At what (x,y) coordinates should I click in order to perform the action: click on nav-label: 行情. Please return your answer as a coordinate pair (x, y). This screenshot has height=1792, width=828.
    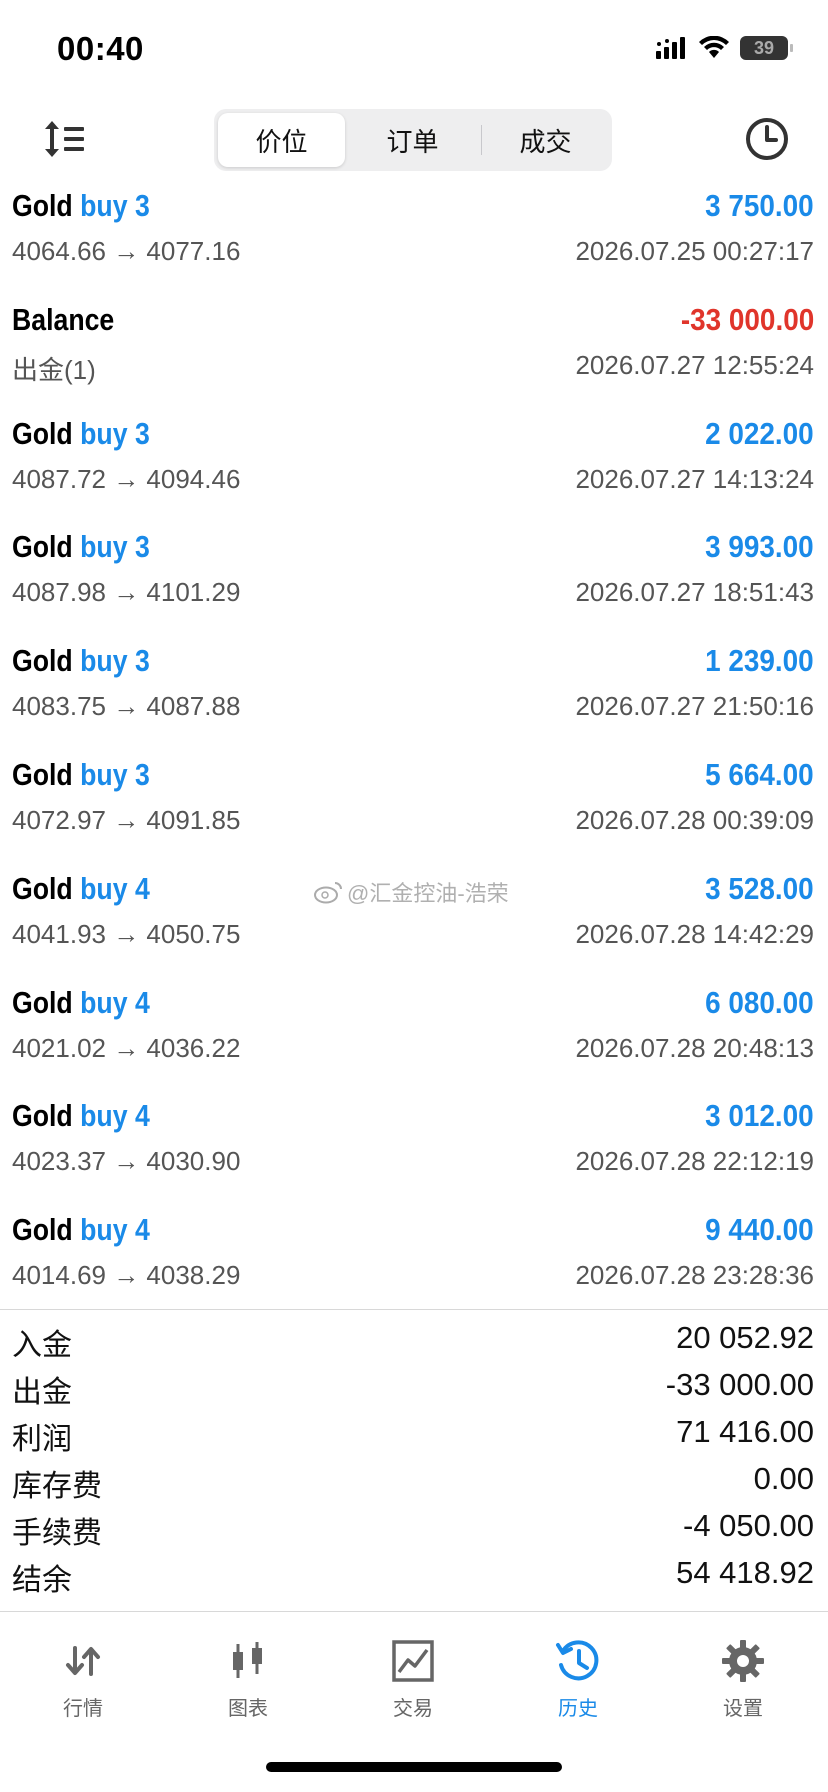
    Looking at the image, I should click on (83, 1709).